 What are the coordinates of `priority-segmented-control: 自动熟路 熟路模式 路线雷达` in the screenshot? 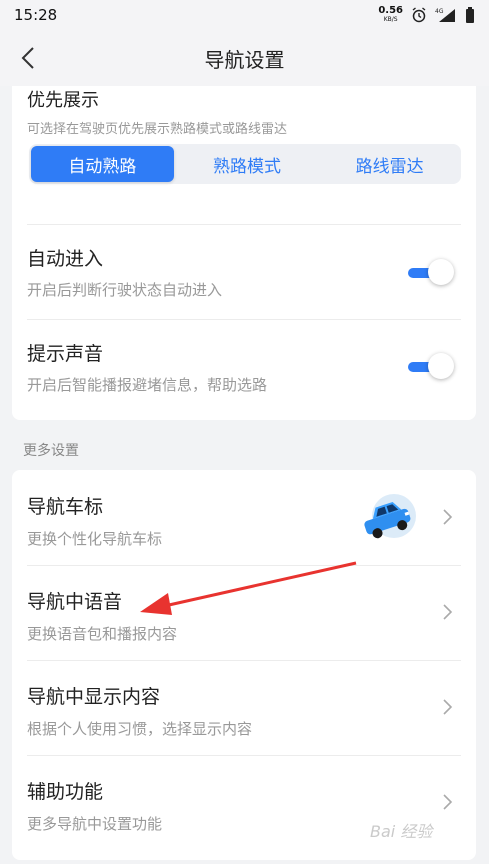 It's located at (245, 164).